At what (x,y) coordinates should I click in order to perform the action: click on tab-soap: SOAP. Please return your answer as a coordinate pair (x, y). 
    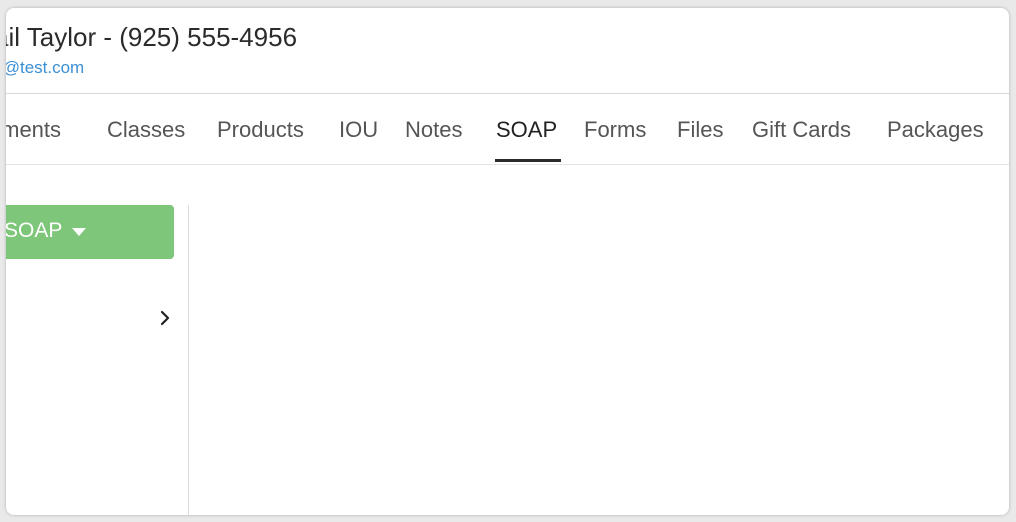
    Looking at the image, I should click on (526, 130).